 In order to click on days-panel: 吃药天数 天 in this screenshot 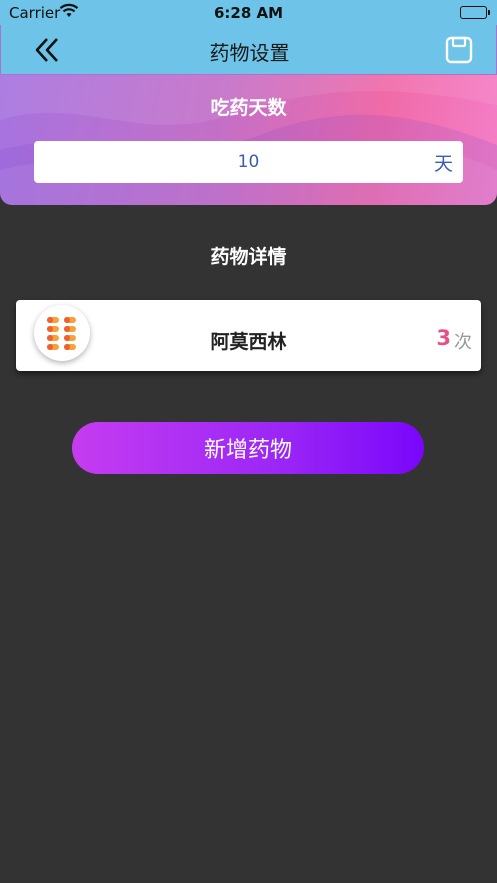, I will do `click(248, 140)`.